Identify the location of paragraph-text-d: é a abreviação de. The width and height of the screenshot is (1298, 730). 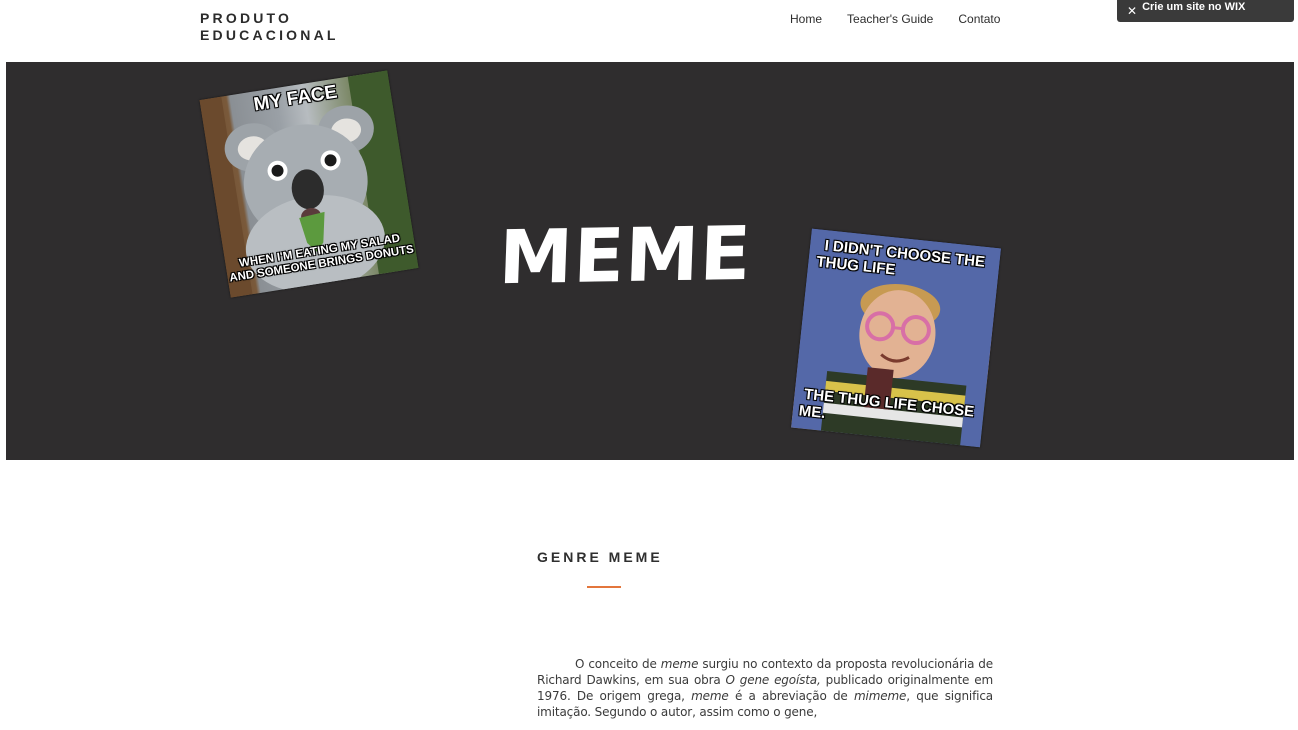
(791, 696).